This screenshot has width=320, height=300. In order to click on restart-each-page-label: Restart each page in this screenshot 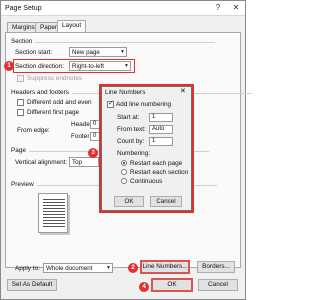, I will do `click(156, 163)`.